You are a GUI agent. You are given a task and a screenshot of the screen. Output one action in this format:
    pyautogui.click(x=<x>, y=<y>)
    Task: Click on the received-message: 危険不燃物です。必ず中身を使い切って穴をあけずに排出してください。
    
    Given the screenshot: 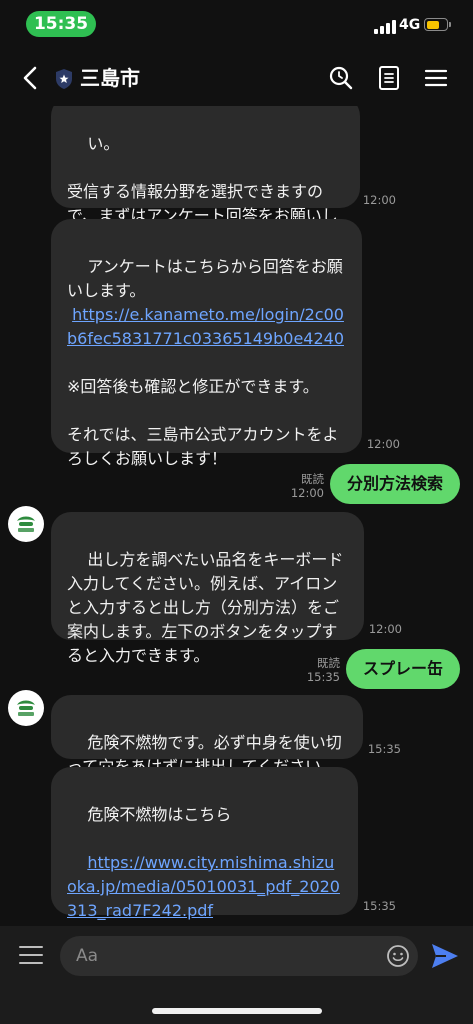 What is the action you would take?
    pyautogui.click(x=207, y=735)
    